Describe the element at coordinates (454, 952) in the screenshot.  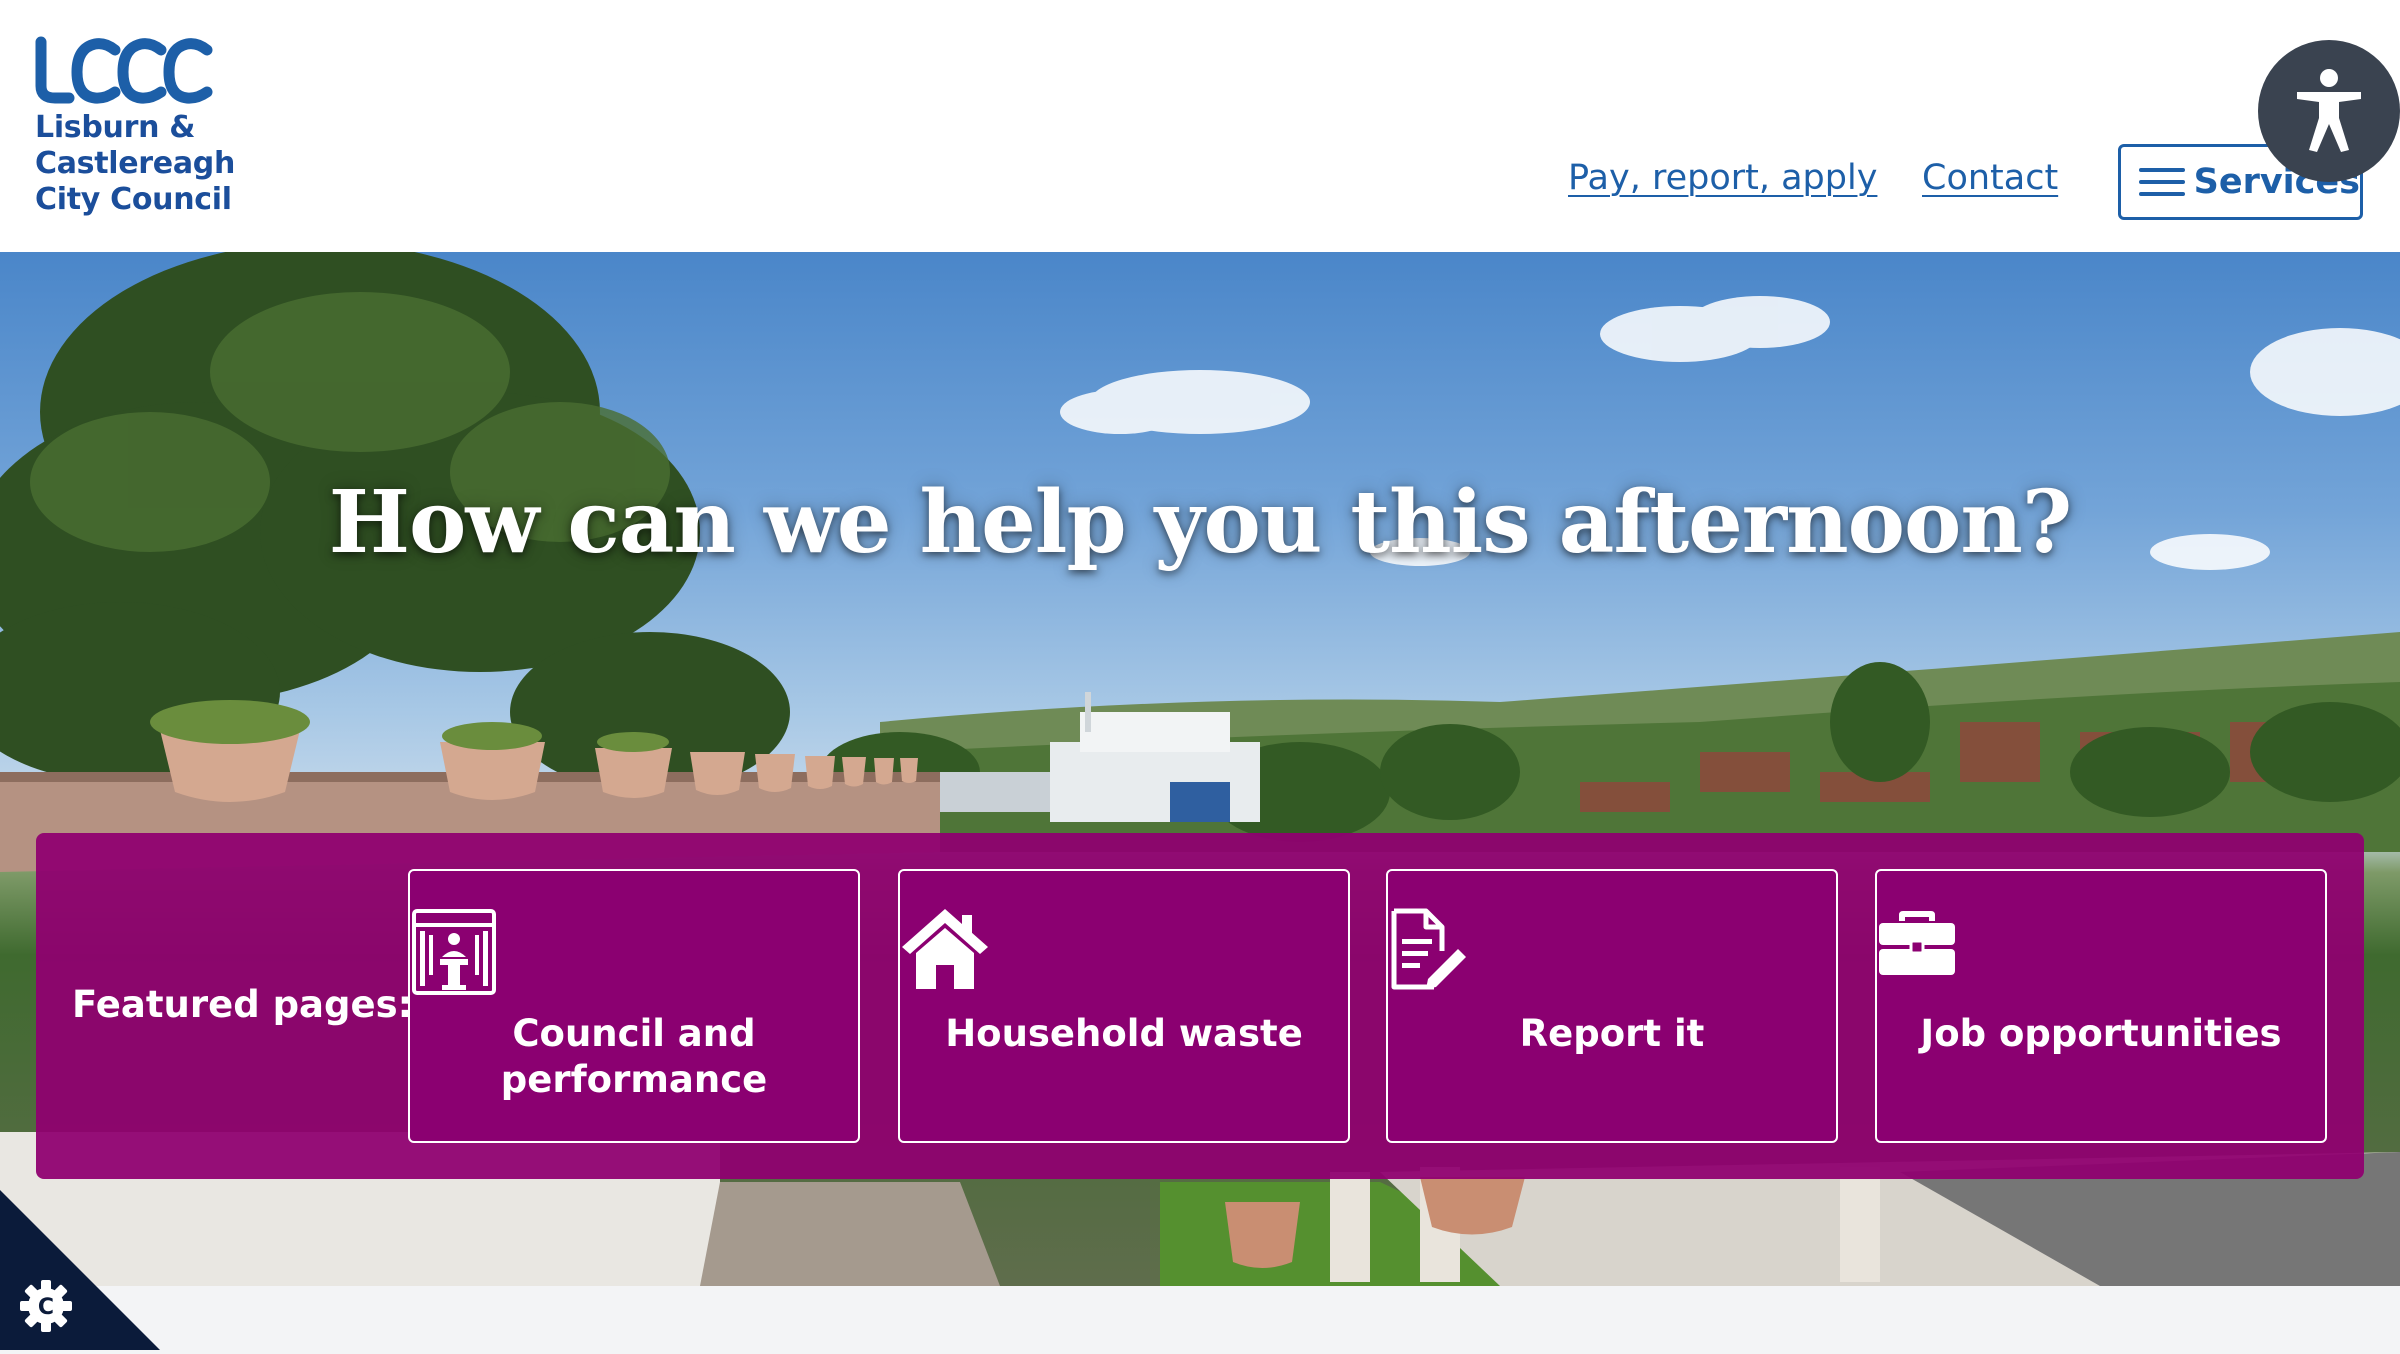
I see `council-chamber-icon` at that location.